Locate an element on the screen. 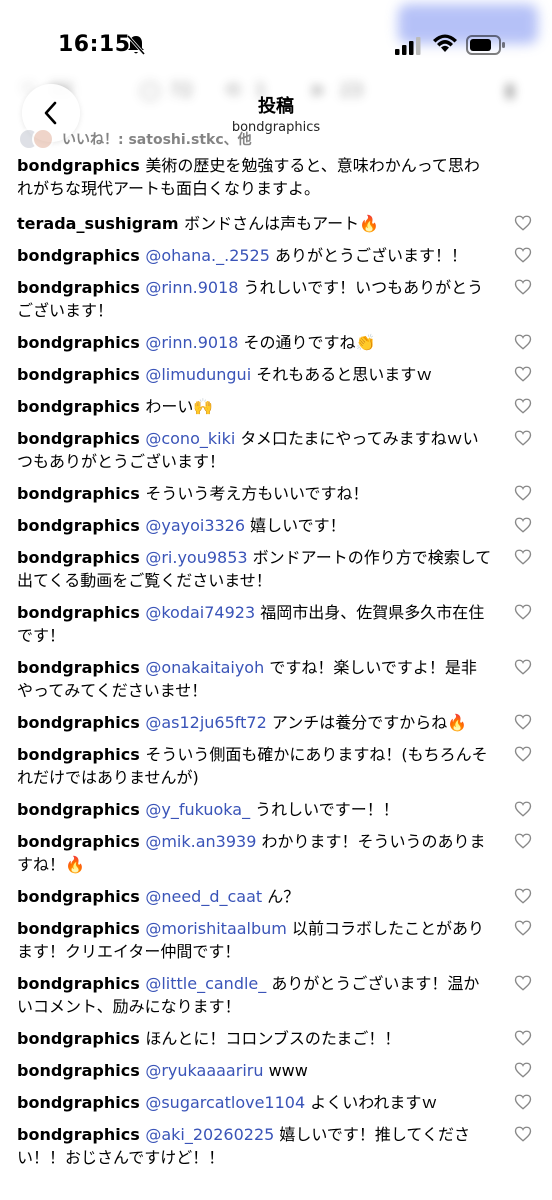 This screenshot has height=1200, width=552. page-title: 投稿 is located at coordinates (276, 106).